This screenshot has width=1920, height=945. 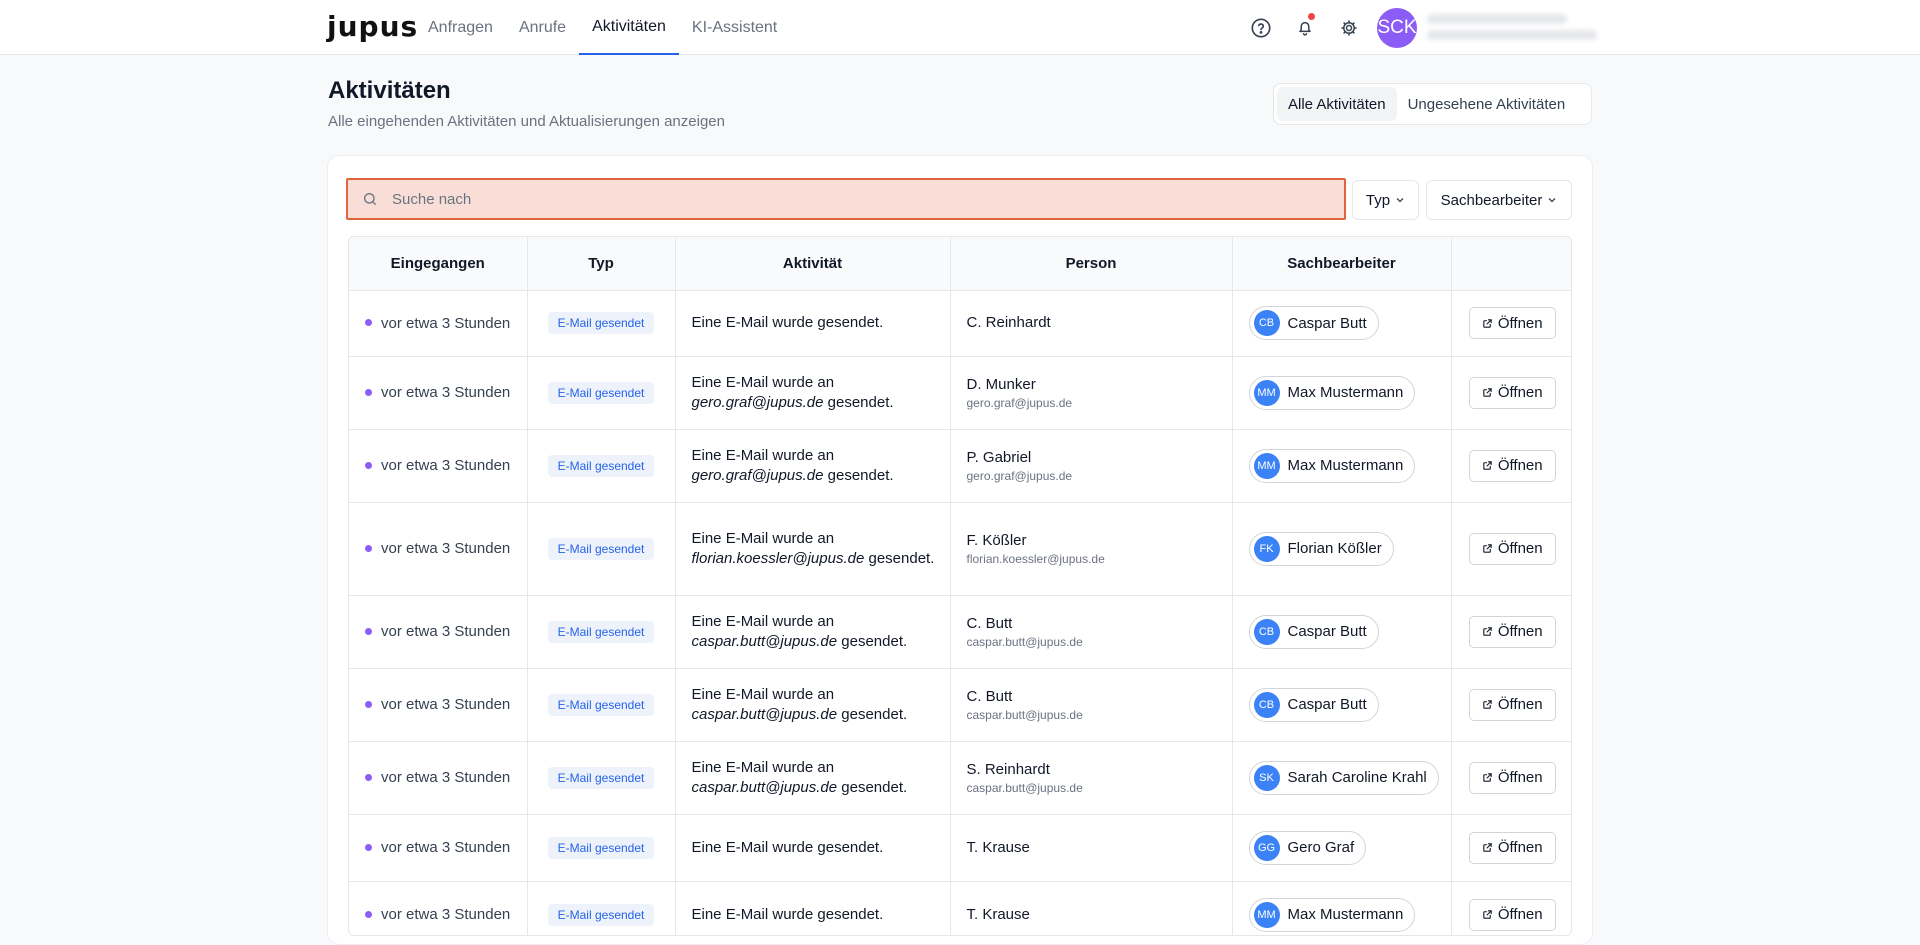 I want to click on person-name: D. Munker, so click(x=1001, y=384).